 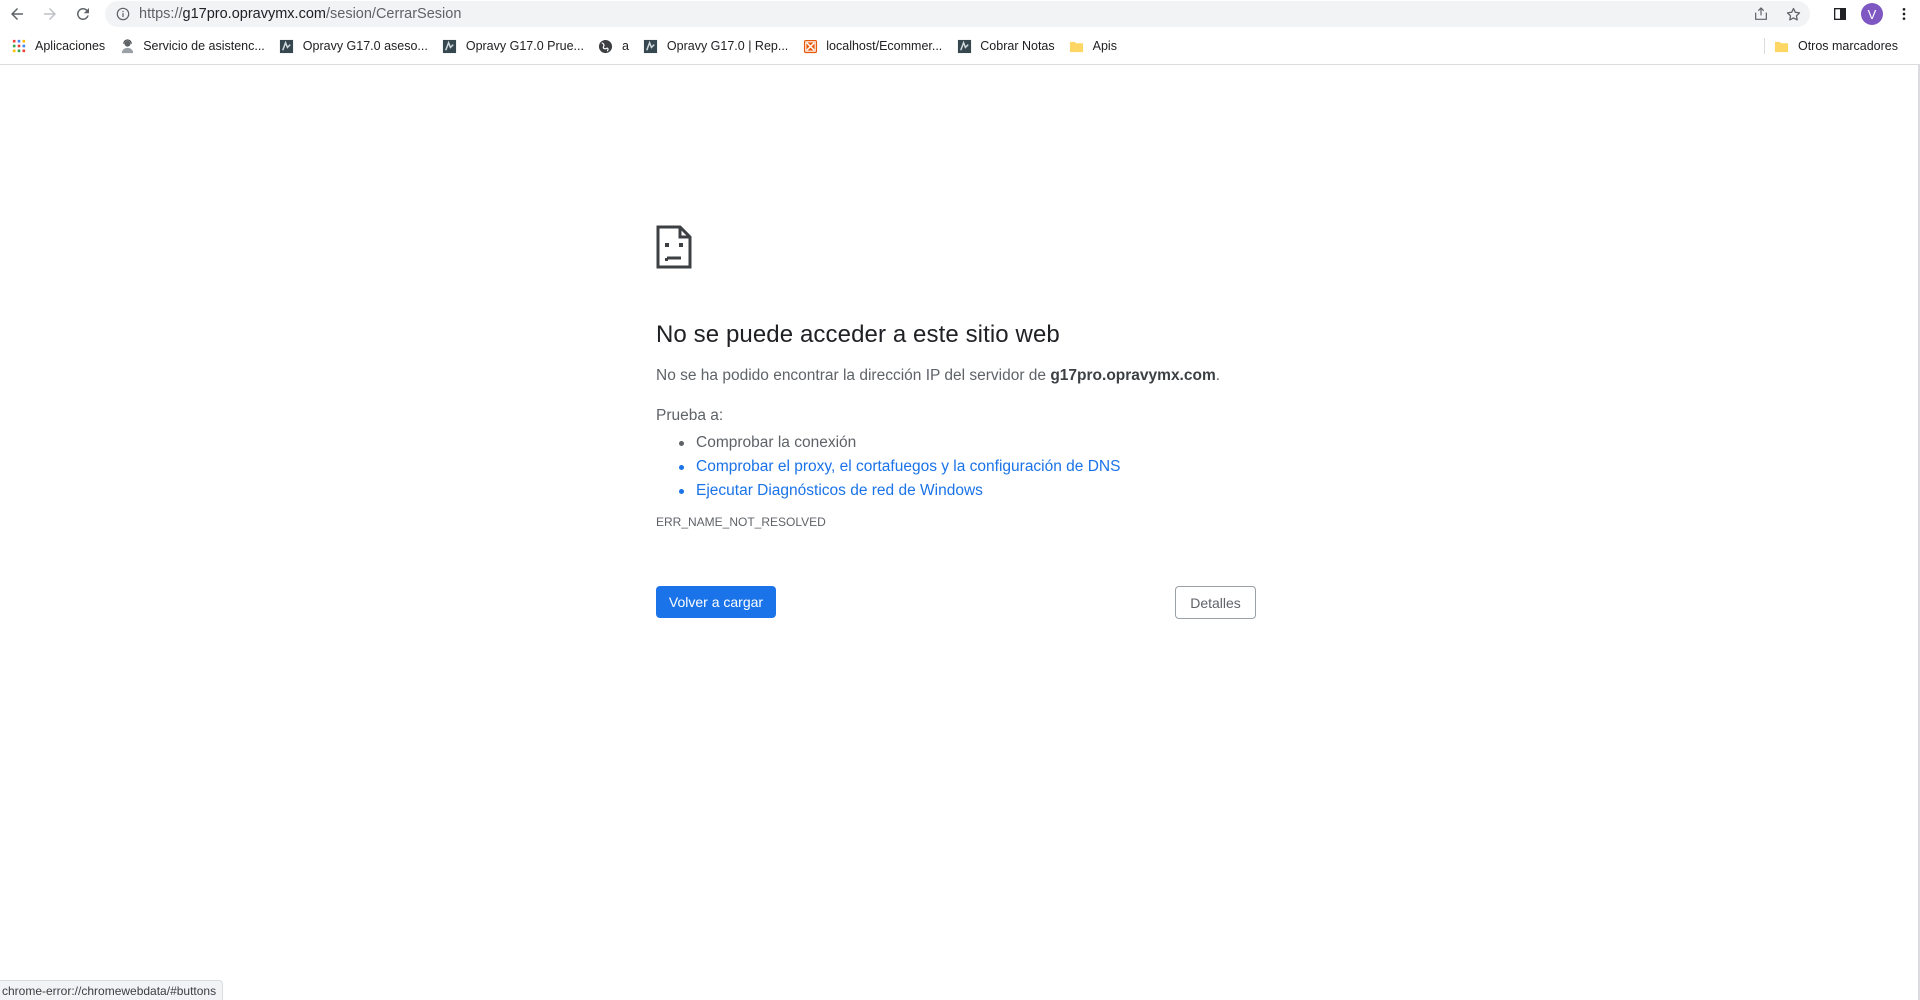 I want to click on bookmark-folder: Apis, so click(x=1096, y=46).